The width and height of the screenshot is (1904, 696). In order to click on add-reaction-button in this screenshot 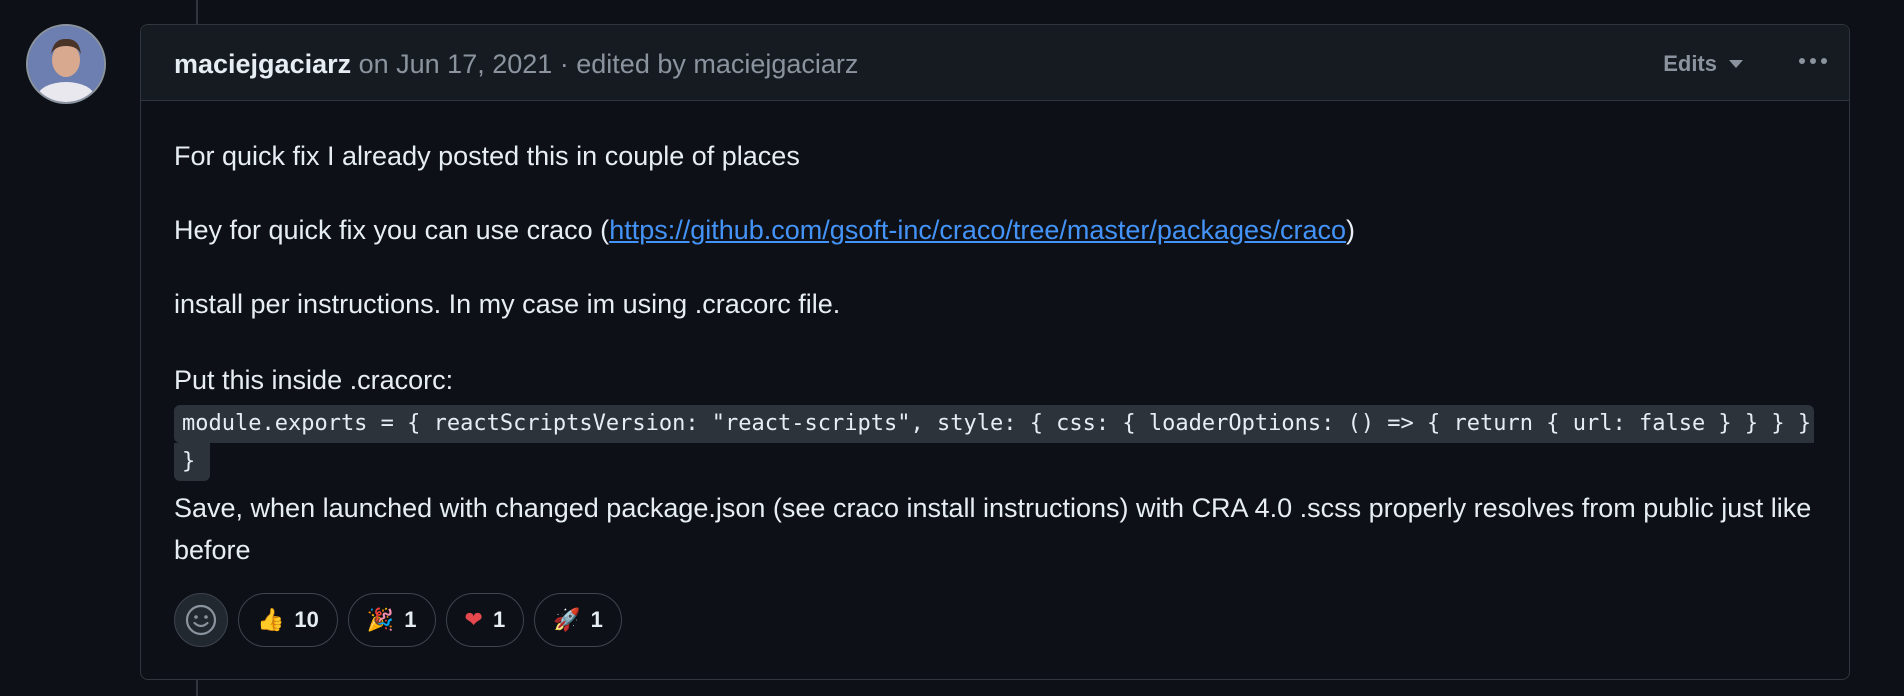, I will do `click(201, 620)`.